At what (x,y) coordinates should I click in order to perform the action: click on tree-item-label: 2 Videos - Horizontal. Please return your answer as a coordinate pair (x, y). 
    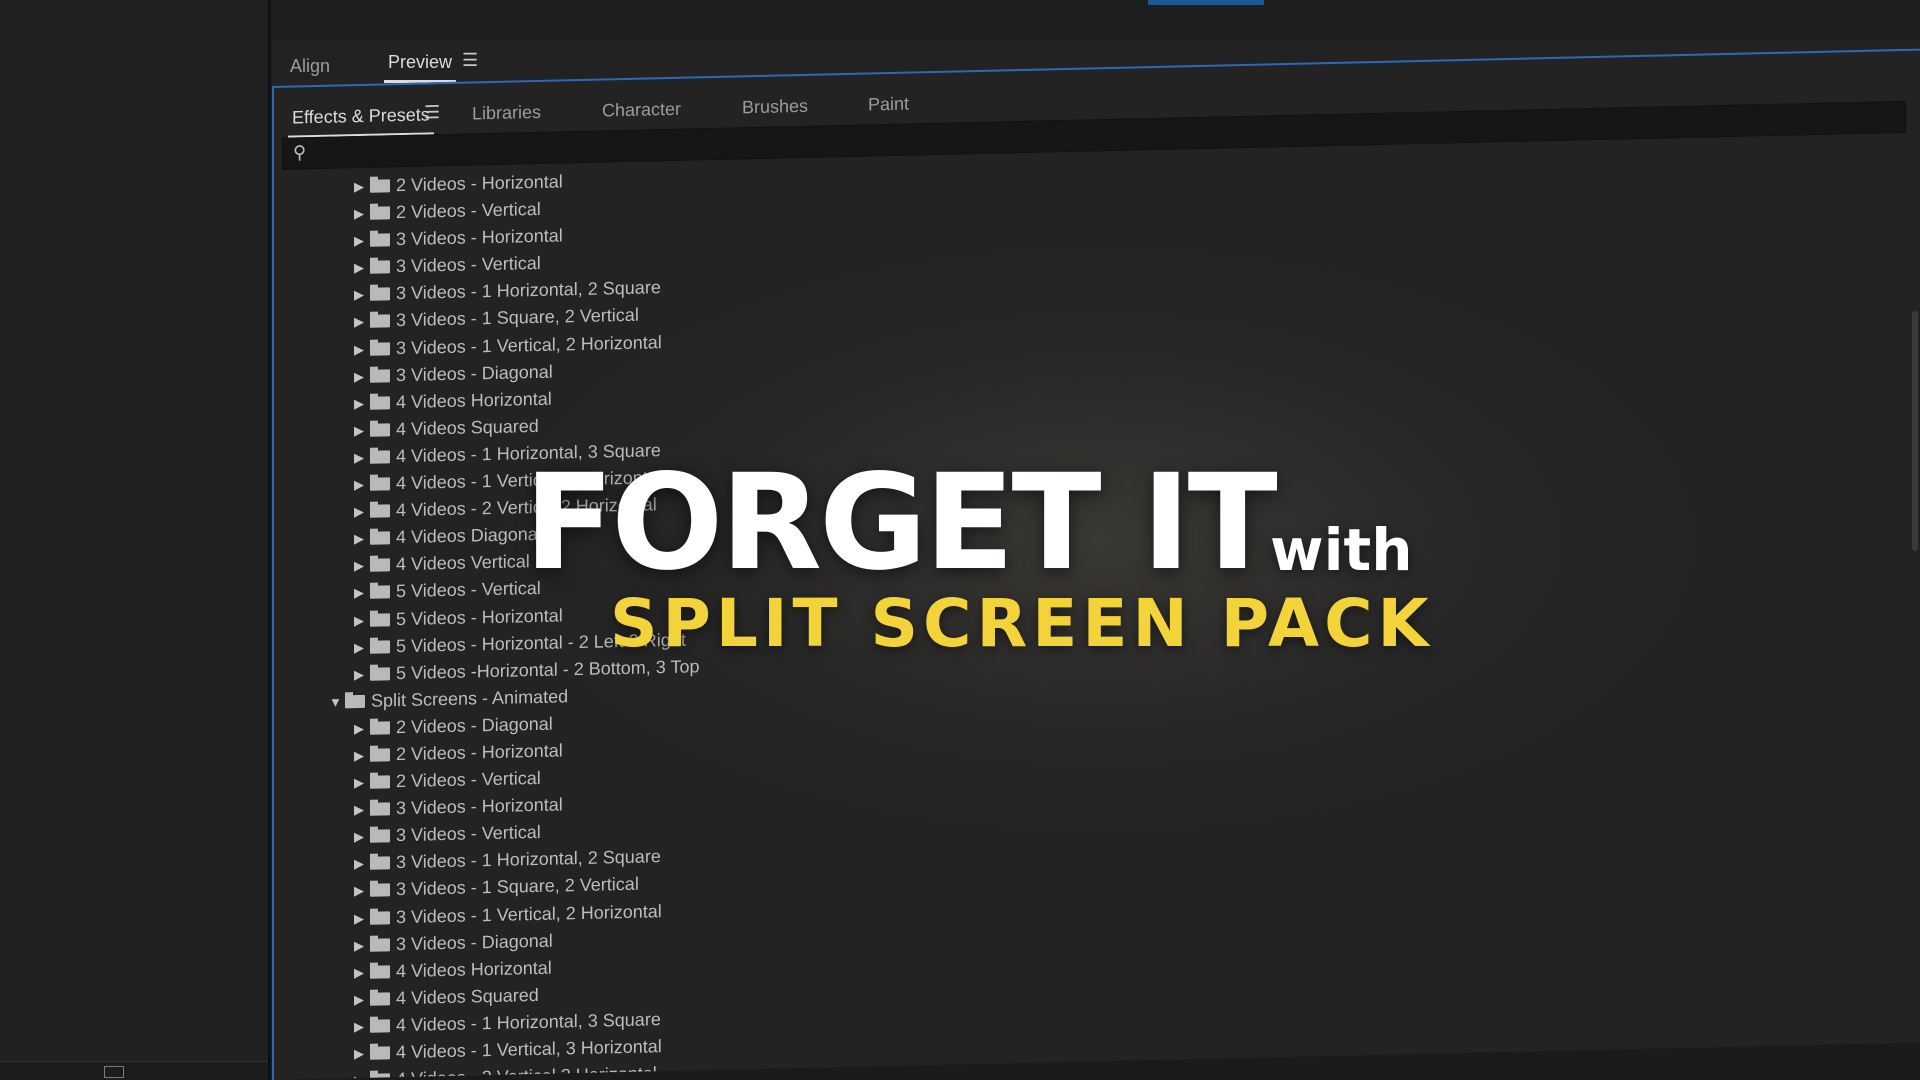
    Looking at the image, I should click on (479, 183).